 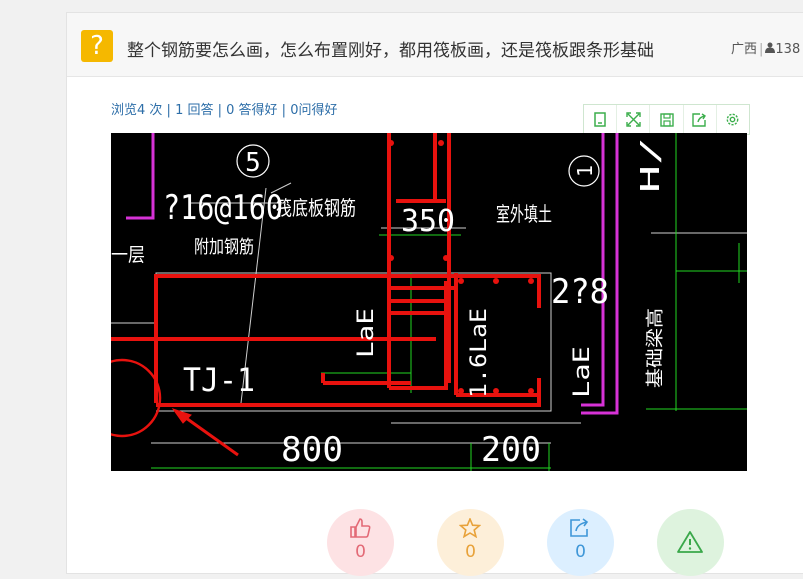 I want to click on question-meta: 广西 | 138, so click(x=765, y=47).